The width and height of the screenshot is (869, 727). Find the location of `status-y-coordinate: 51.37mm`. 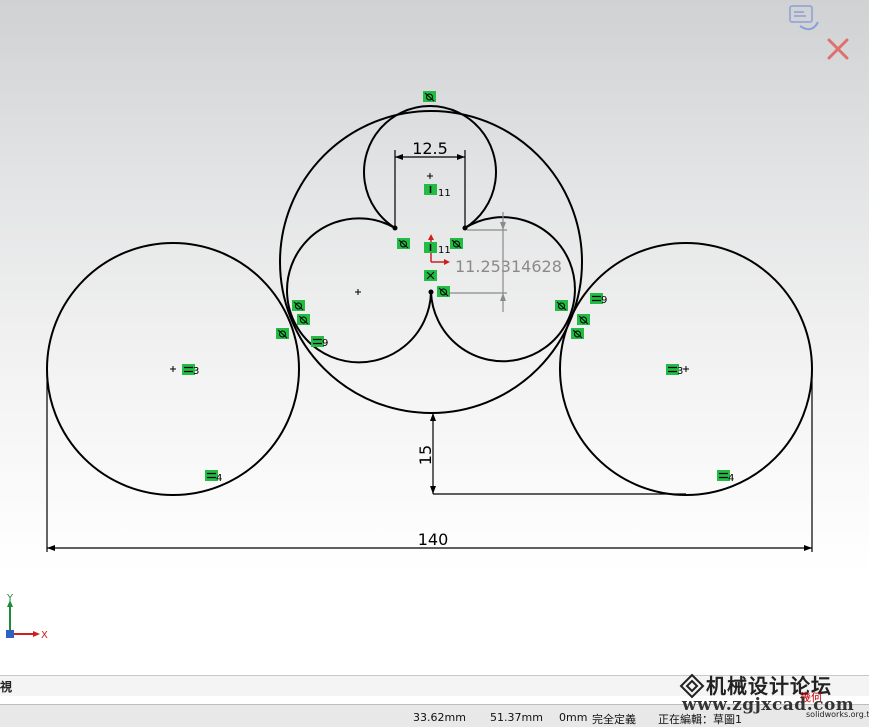

status-y-coordinate: 51.37mm is located at coordinates (516, 717).